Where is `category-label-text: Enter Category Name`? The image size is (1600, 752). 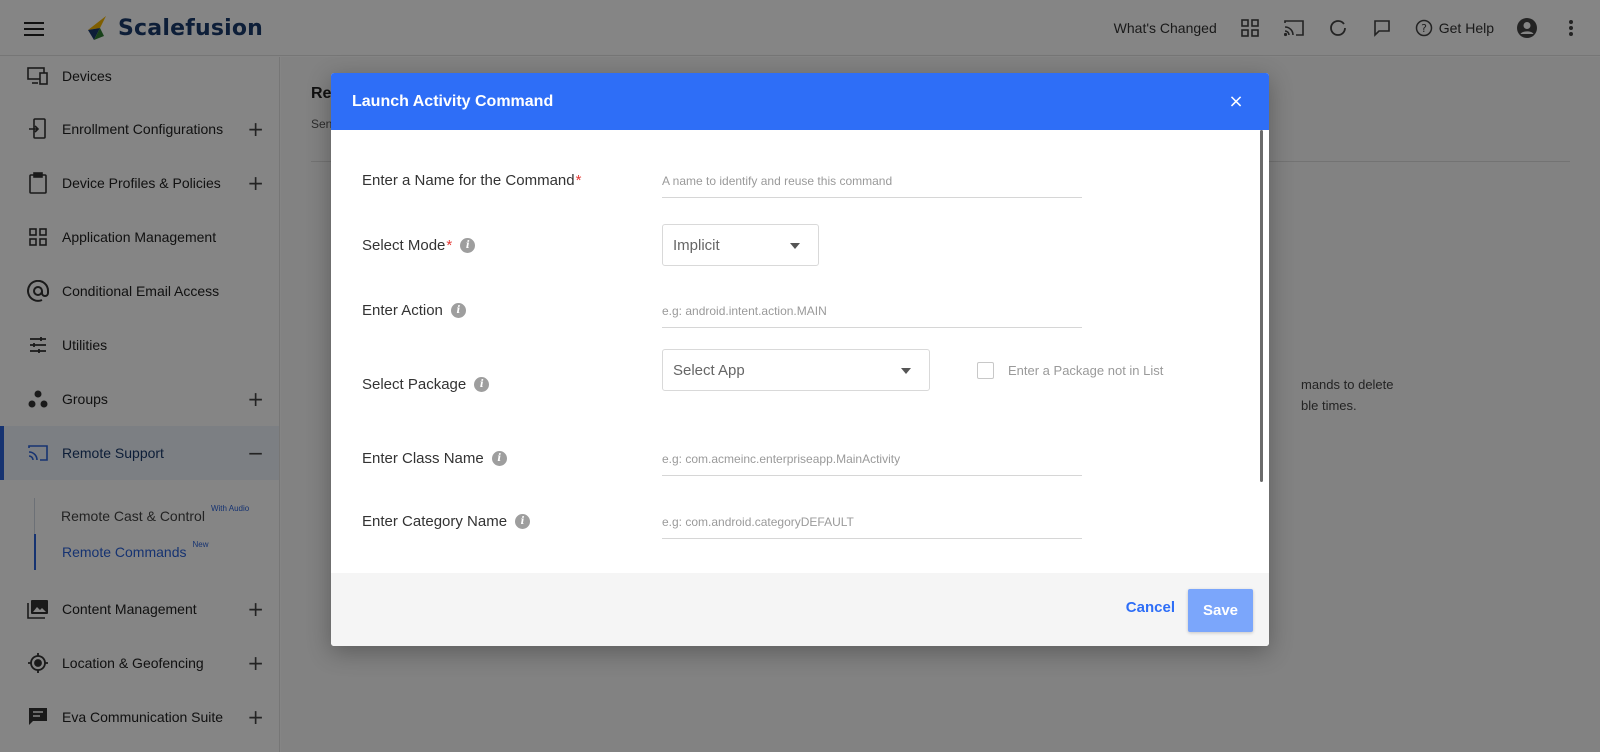
category-label-text: Enter Category Name is located at coordinates (435, 521).